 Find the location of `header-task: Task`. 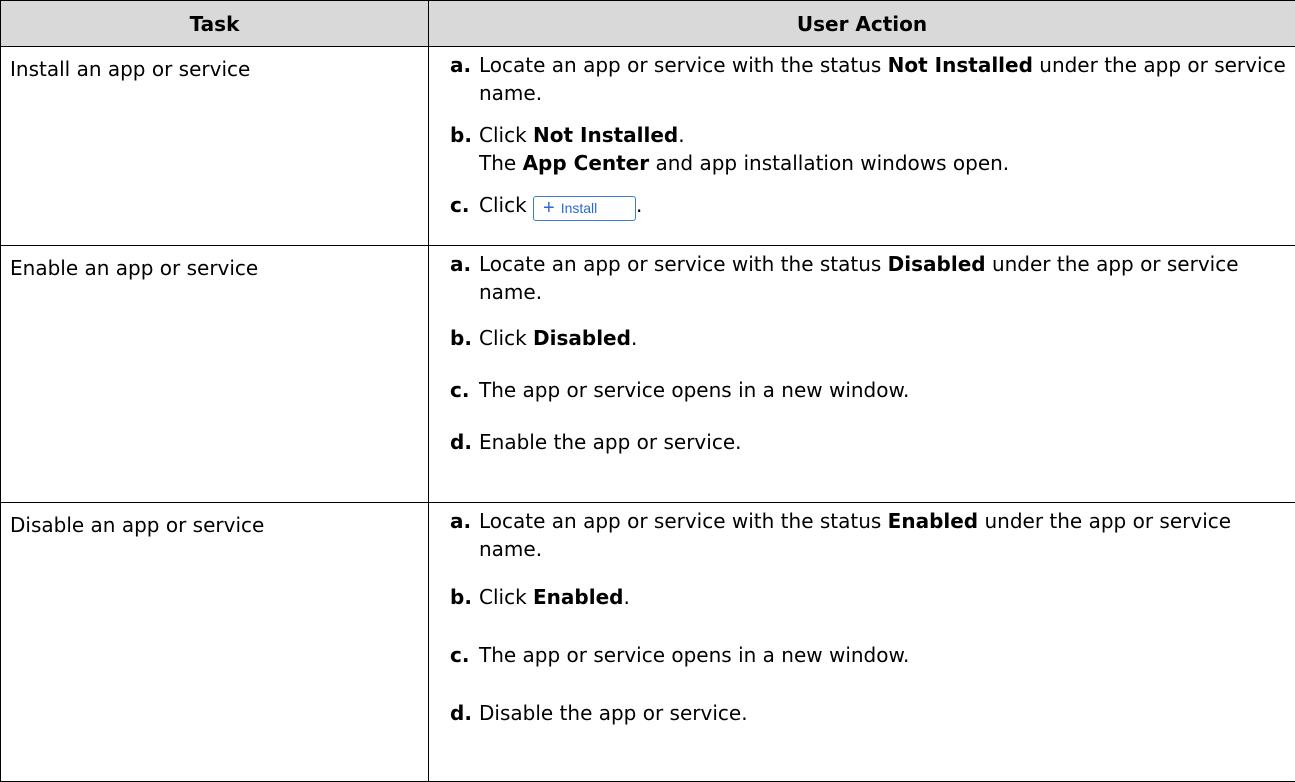

header-task: Task is located at coordinates (214, 23).